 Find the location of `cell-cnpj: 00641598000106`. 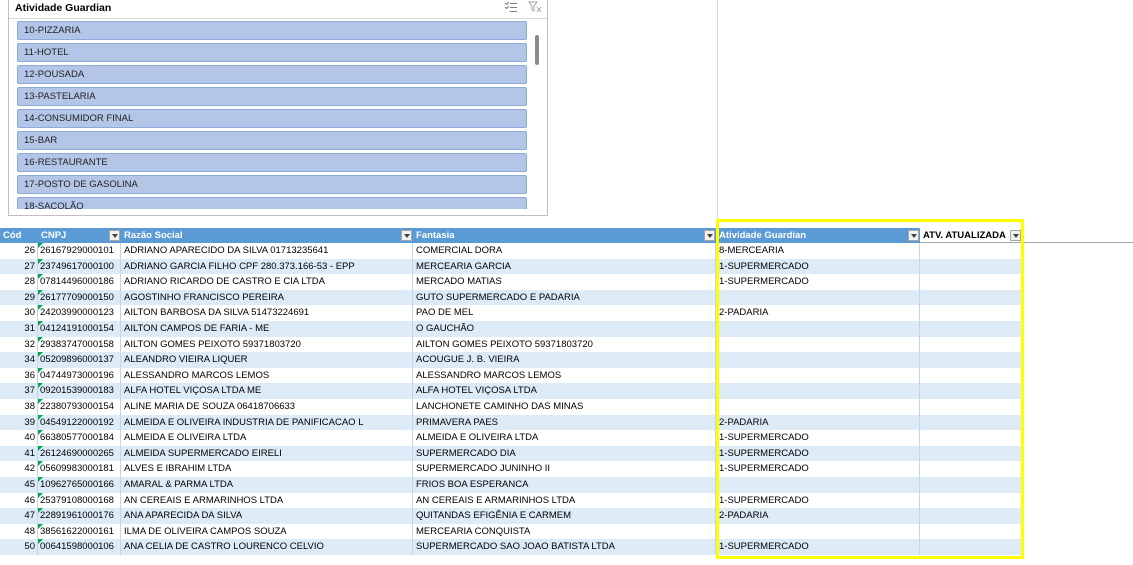

cell-cnpj: 00641598000106 is located at coordinates (79, 547).